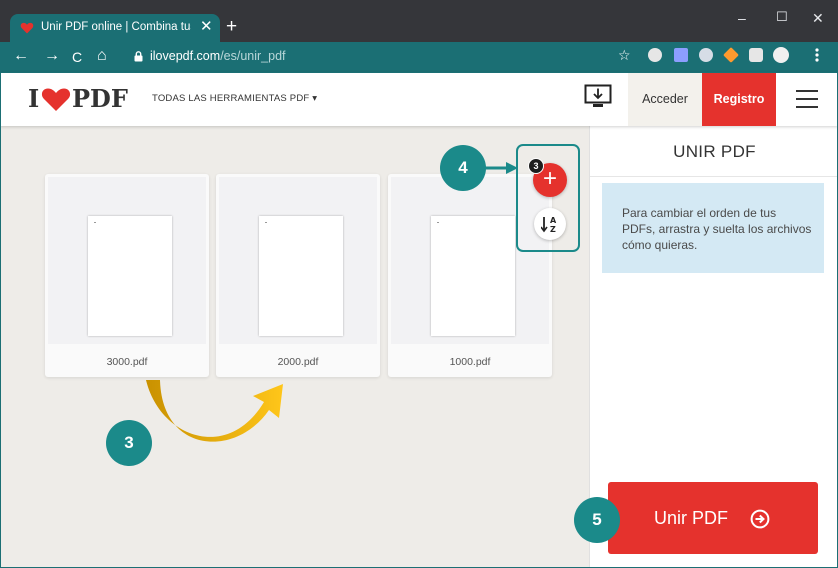  Describe the element at coordinates (463, 168) in the screenshot. I see `step-4-badge: 4` at that location.